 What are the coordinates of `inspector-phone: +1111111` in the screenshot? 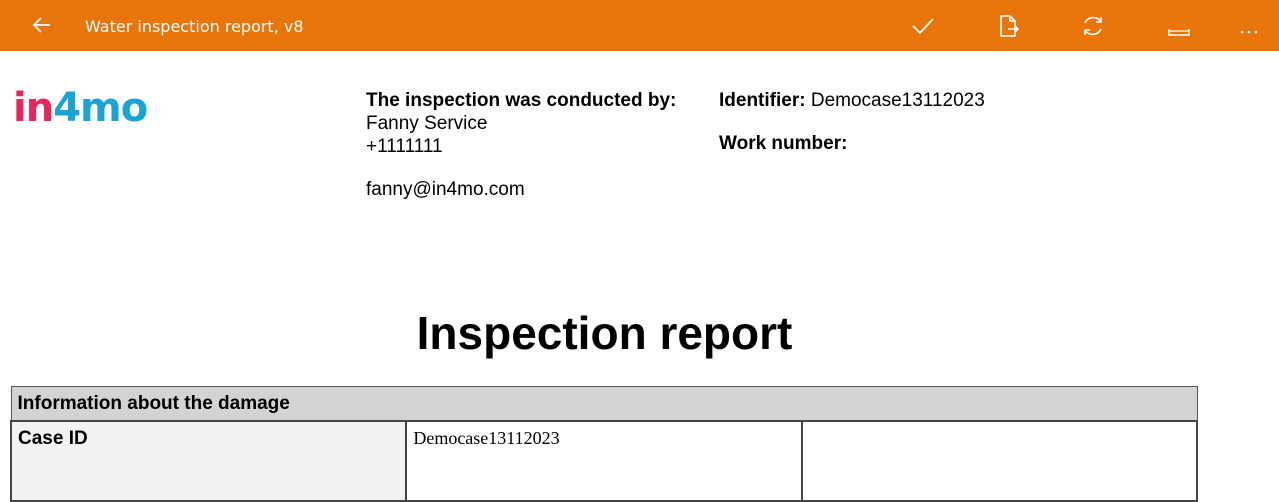 It's located at (404, 146).